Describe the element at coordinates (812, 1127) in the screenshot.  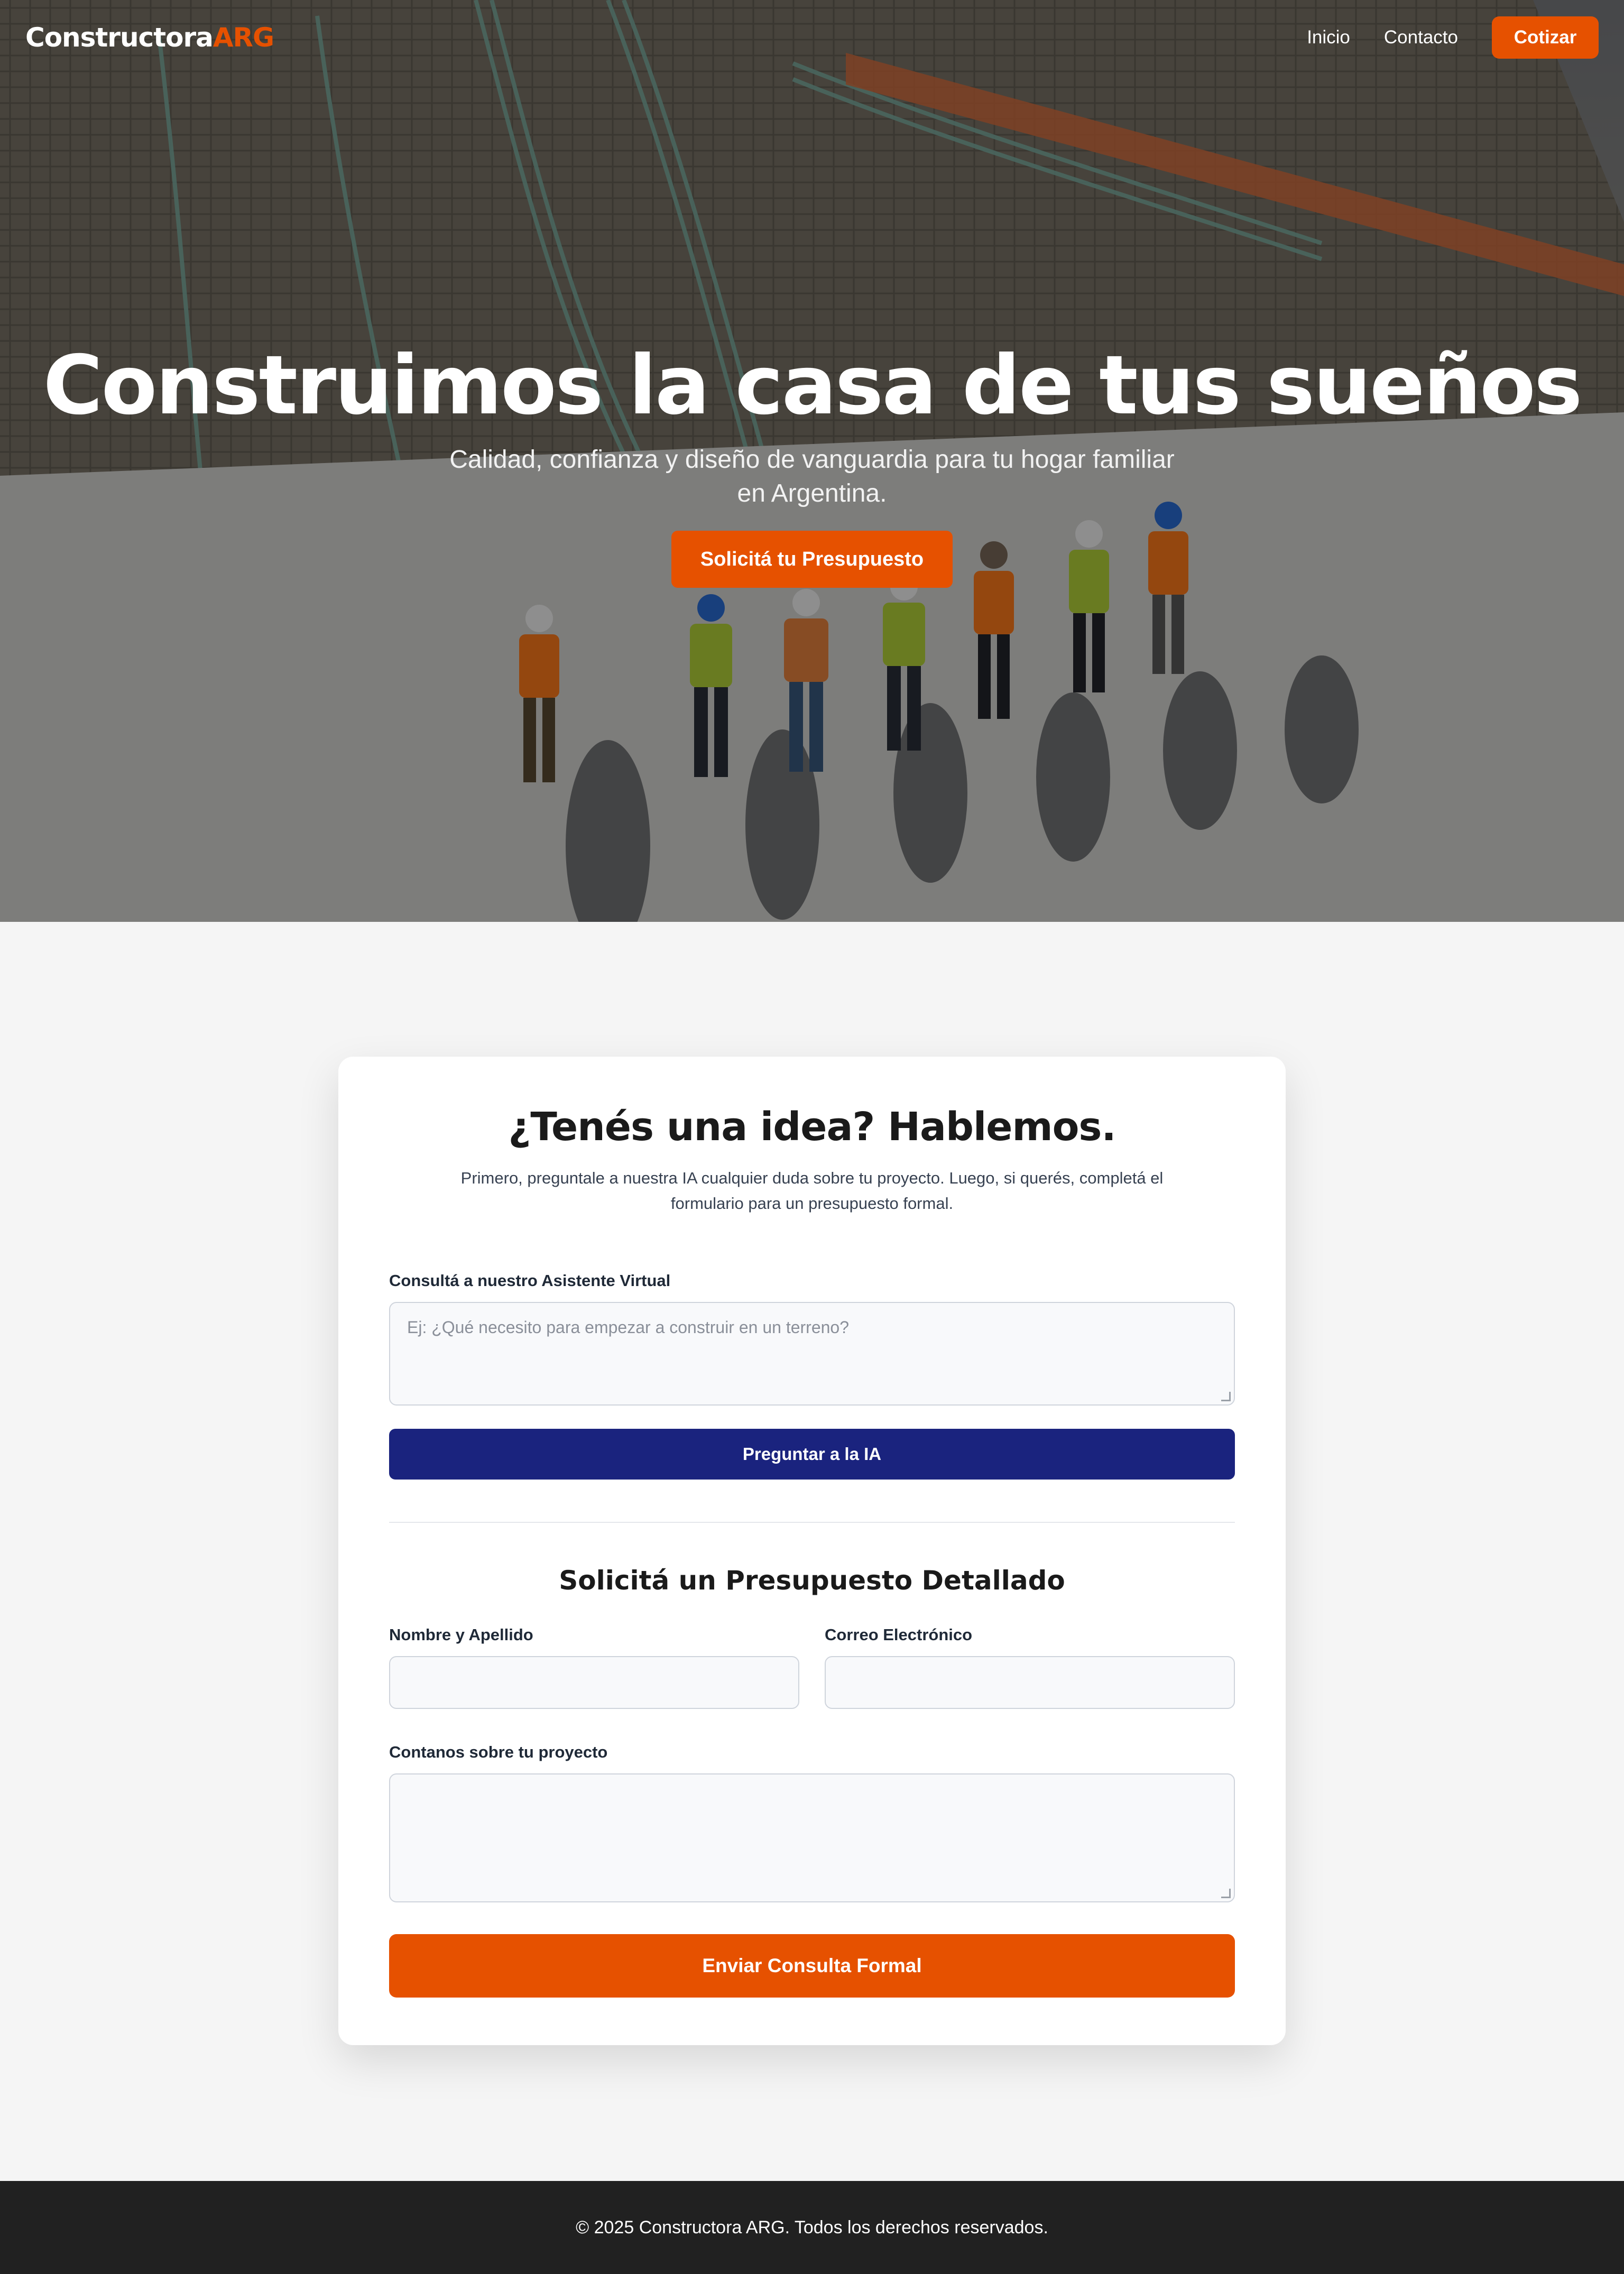
I see `contact-title: ¿Tenés una idea? Hablemos.` at that location.